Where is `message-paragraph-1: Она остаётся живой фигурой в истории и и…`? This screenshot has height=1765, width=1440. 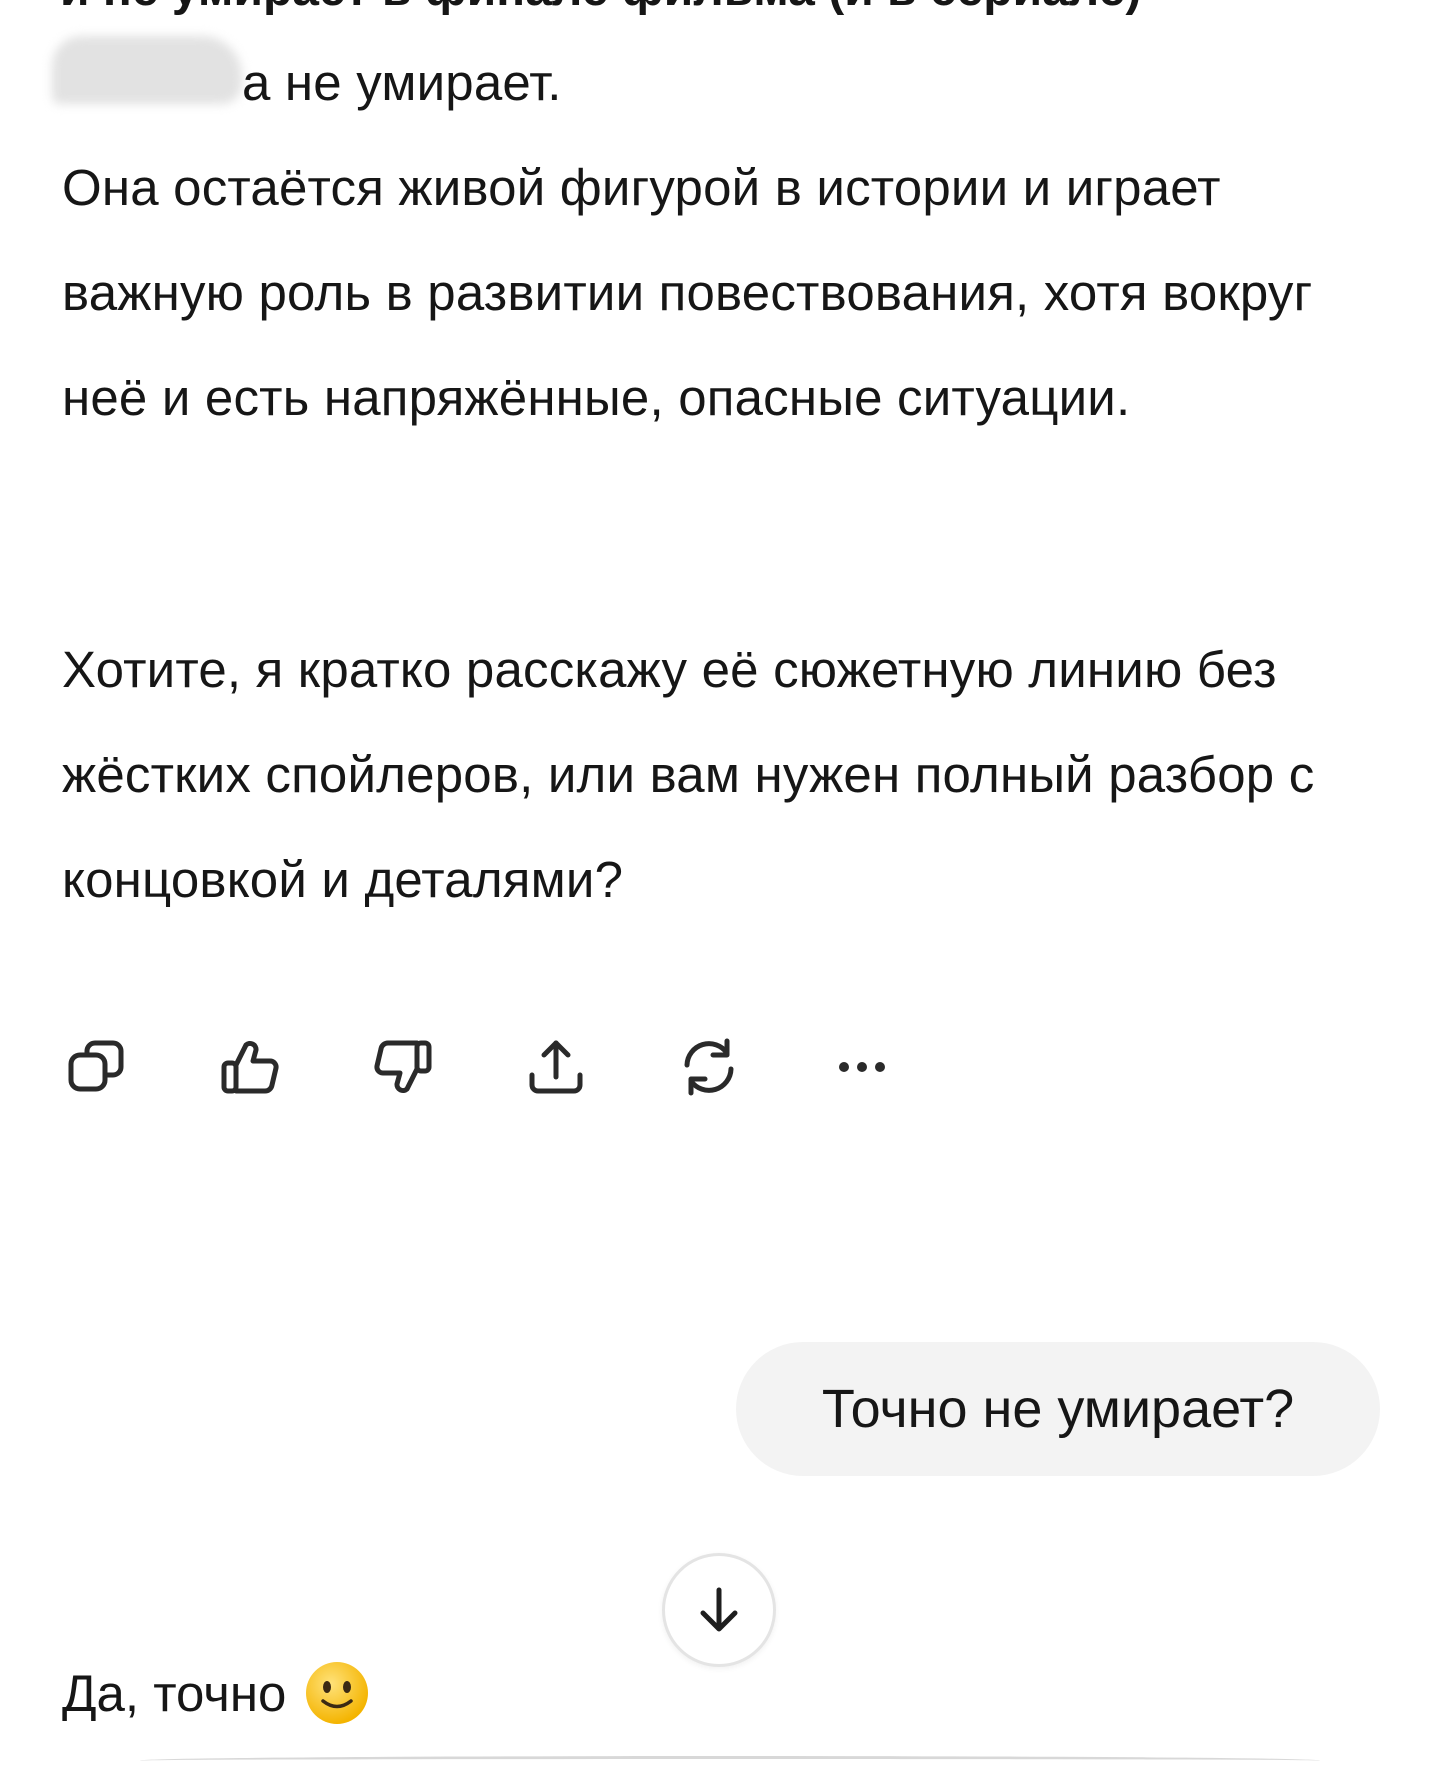
message-paragraph-1: Она остаётся живой фигурой в истории и и… is located at coordinates (687, 292).